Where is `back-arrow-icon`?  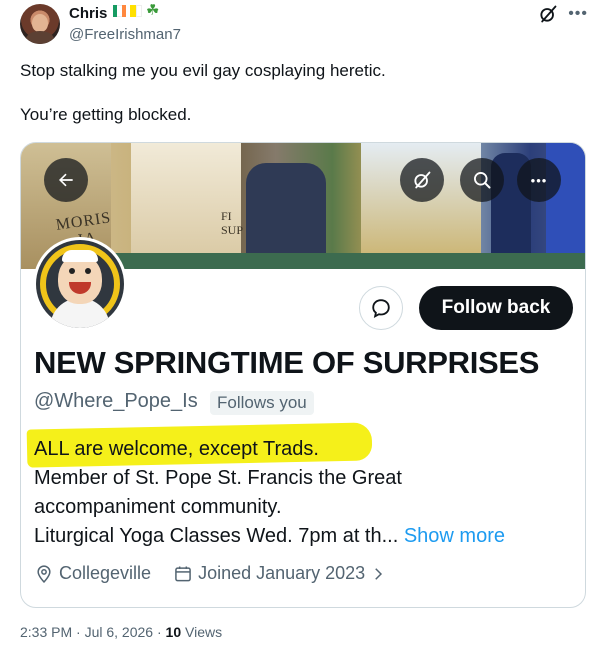
back-arrow-icon is located at coordinates (66, 180).